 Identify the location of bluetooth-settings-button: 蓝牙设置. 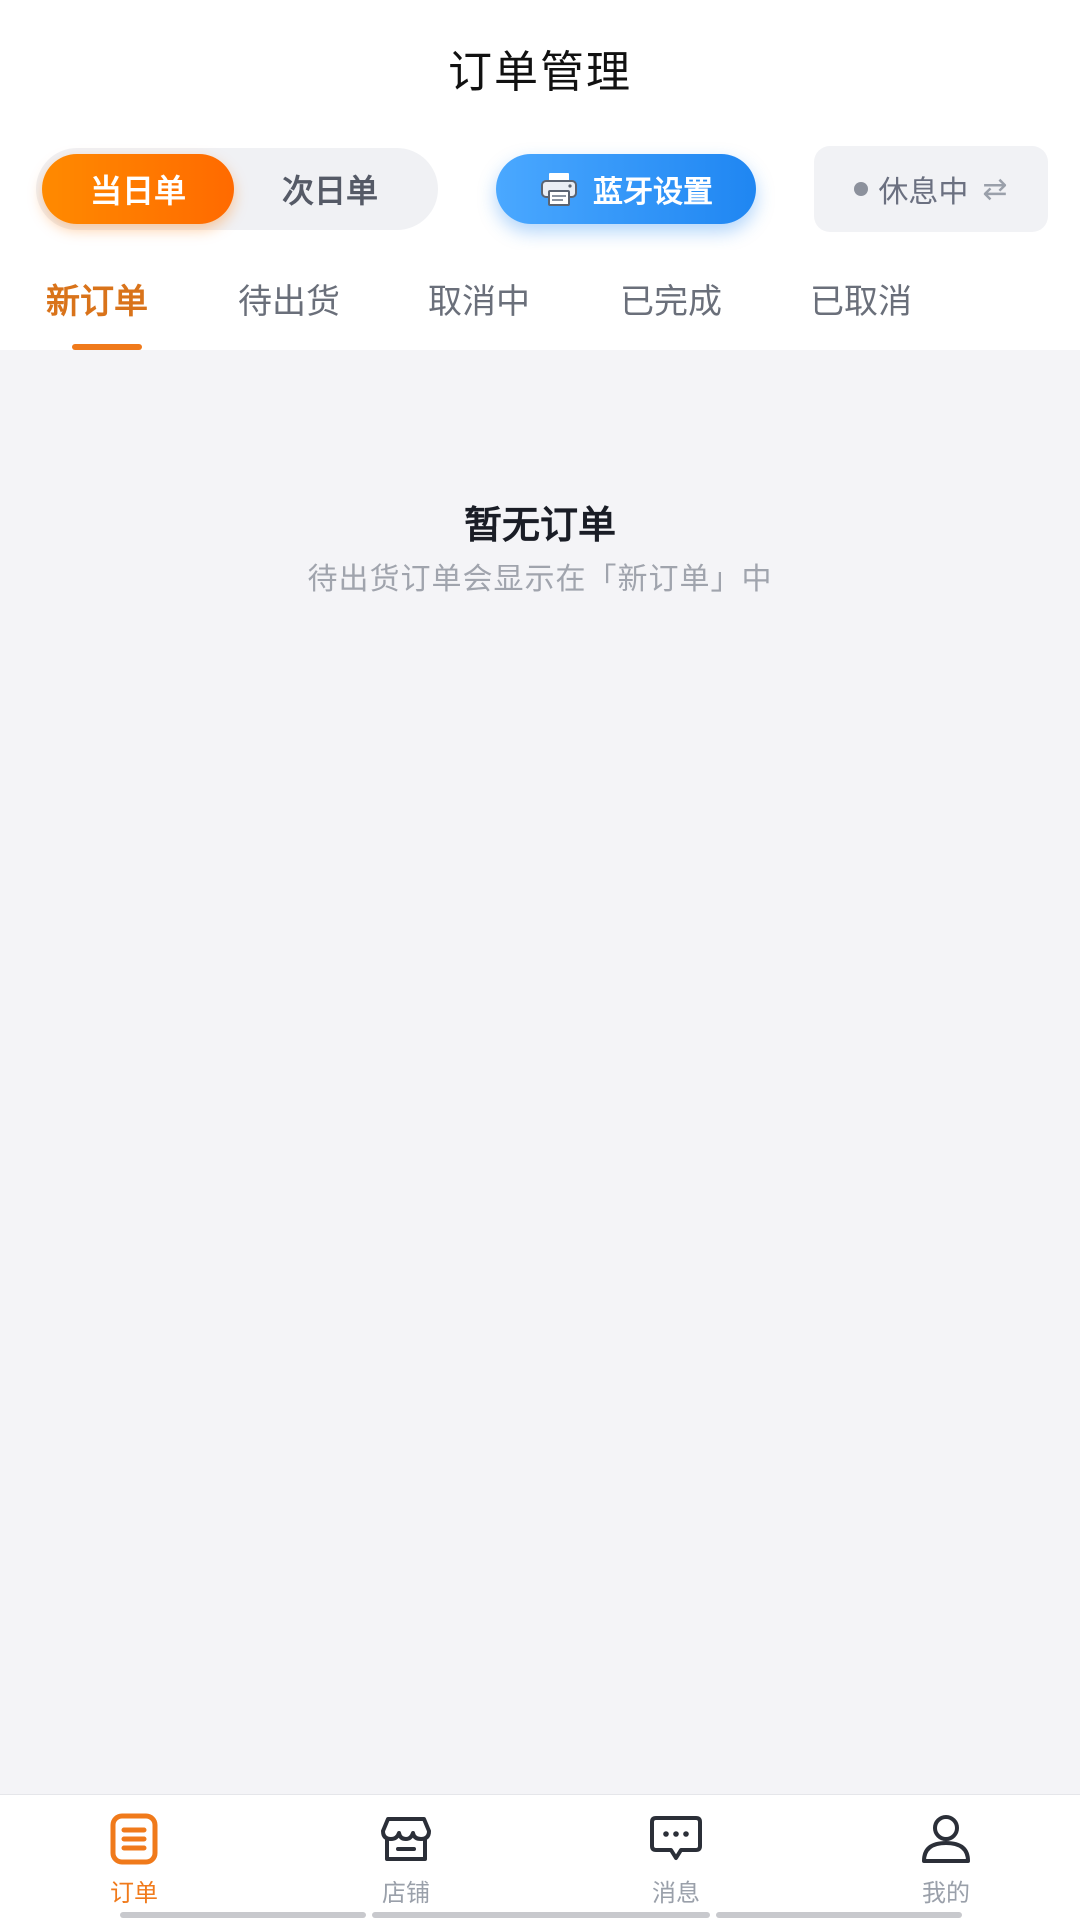
(626, 189).